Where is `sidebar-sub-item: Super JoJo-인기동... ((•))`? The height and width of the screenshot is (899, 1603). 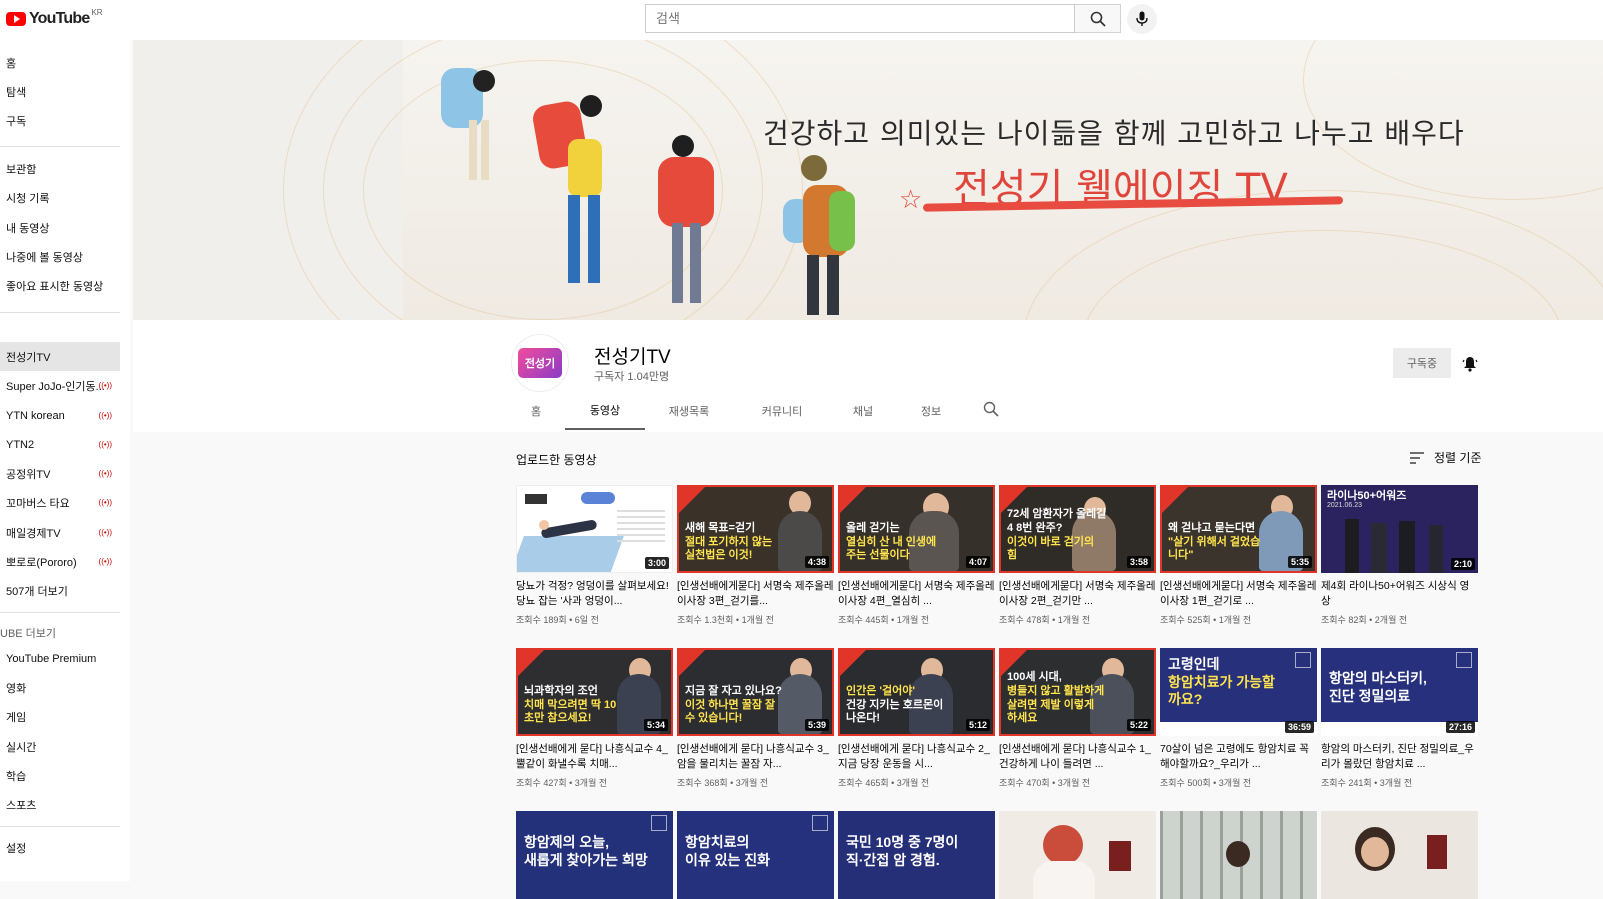
sidebar-sub-item: Super JoJo-인기동... ((•)) is located at coordinates (60, 385).